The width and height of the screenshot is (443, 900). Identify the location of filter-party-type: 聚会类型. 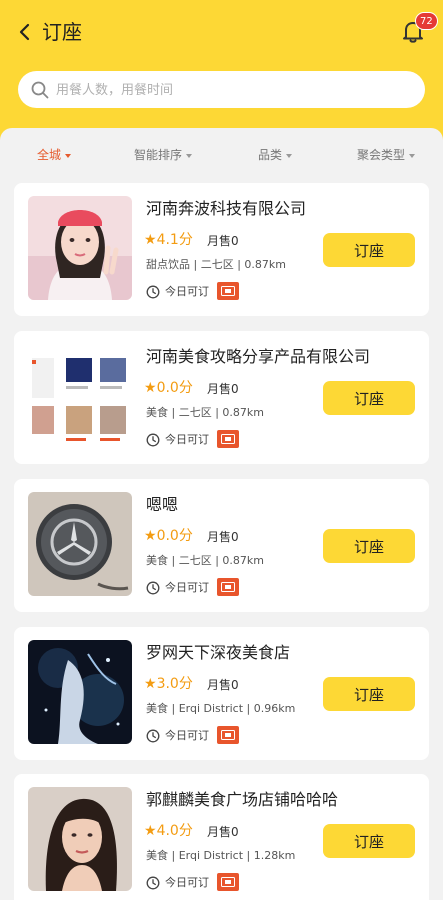
(386, 155).